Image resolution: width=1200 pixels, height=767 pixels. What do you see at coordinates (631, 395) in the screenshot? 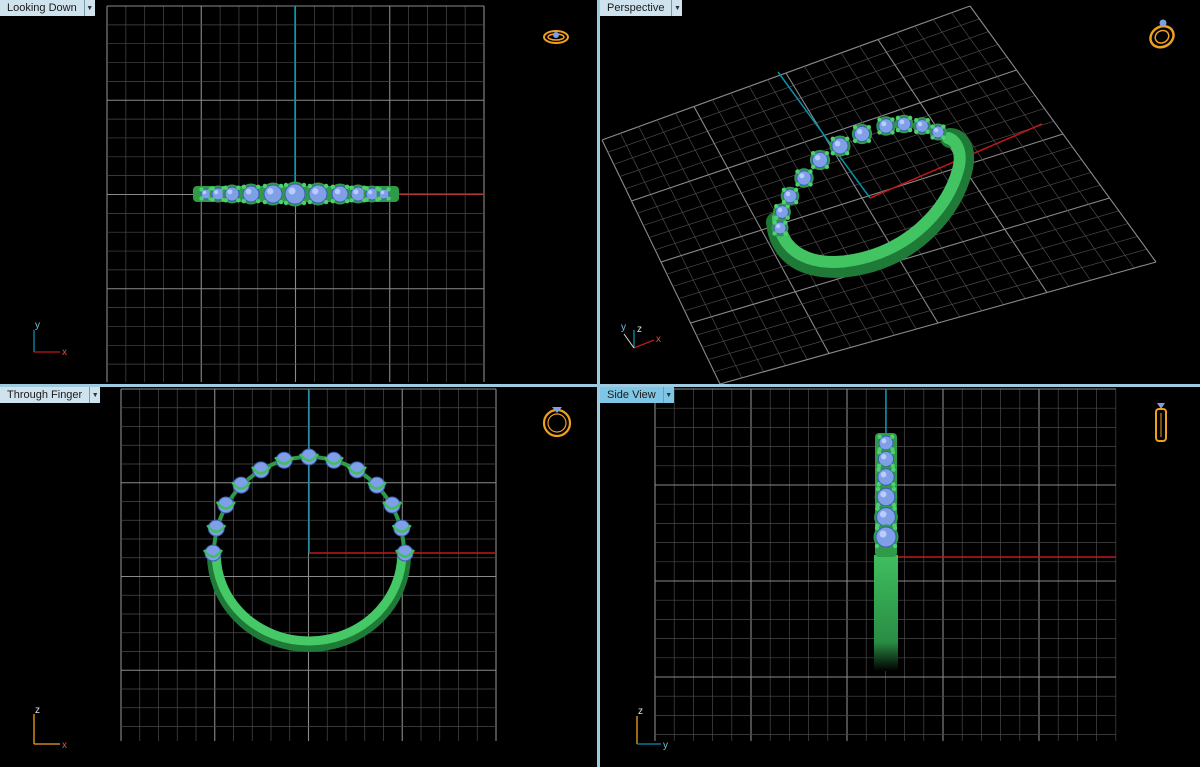
I see `viewport-title: Side View` at bounding box center [631, 395].